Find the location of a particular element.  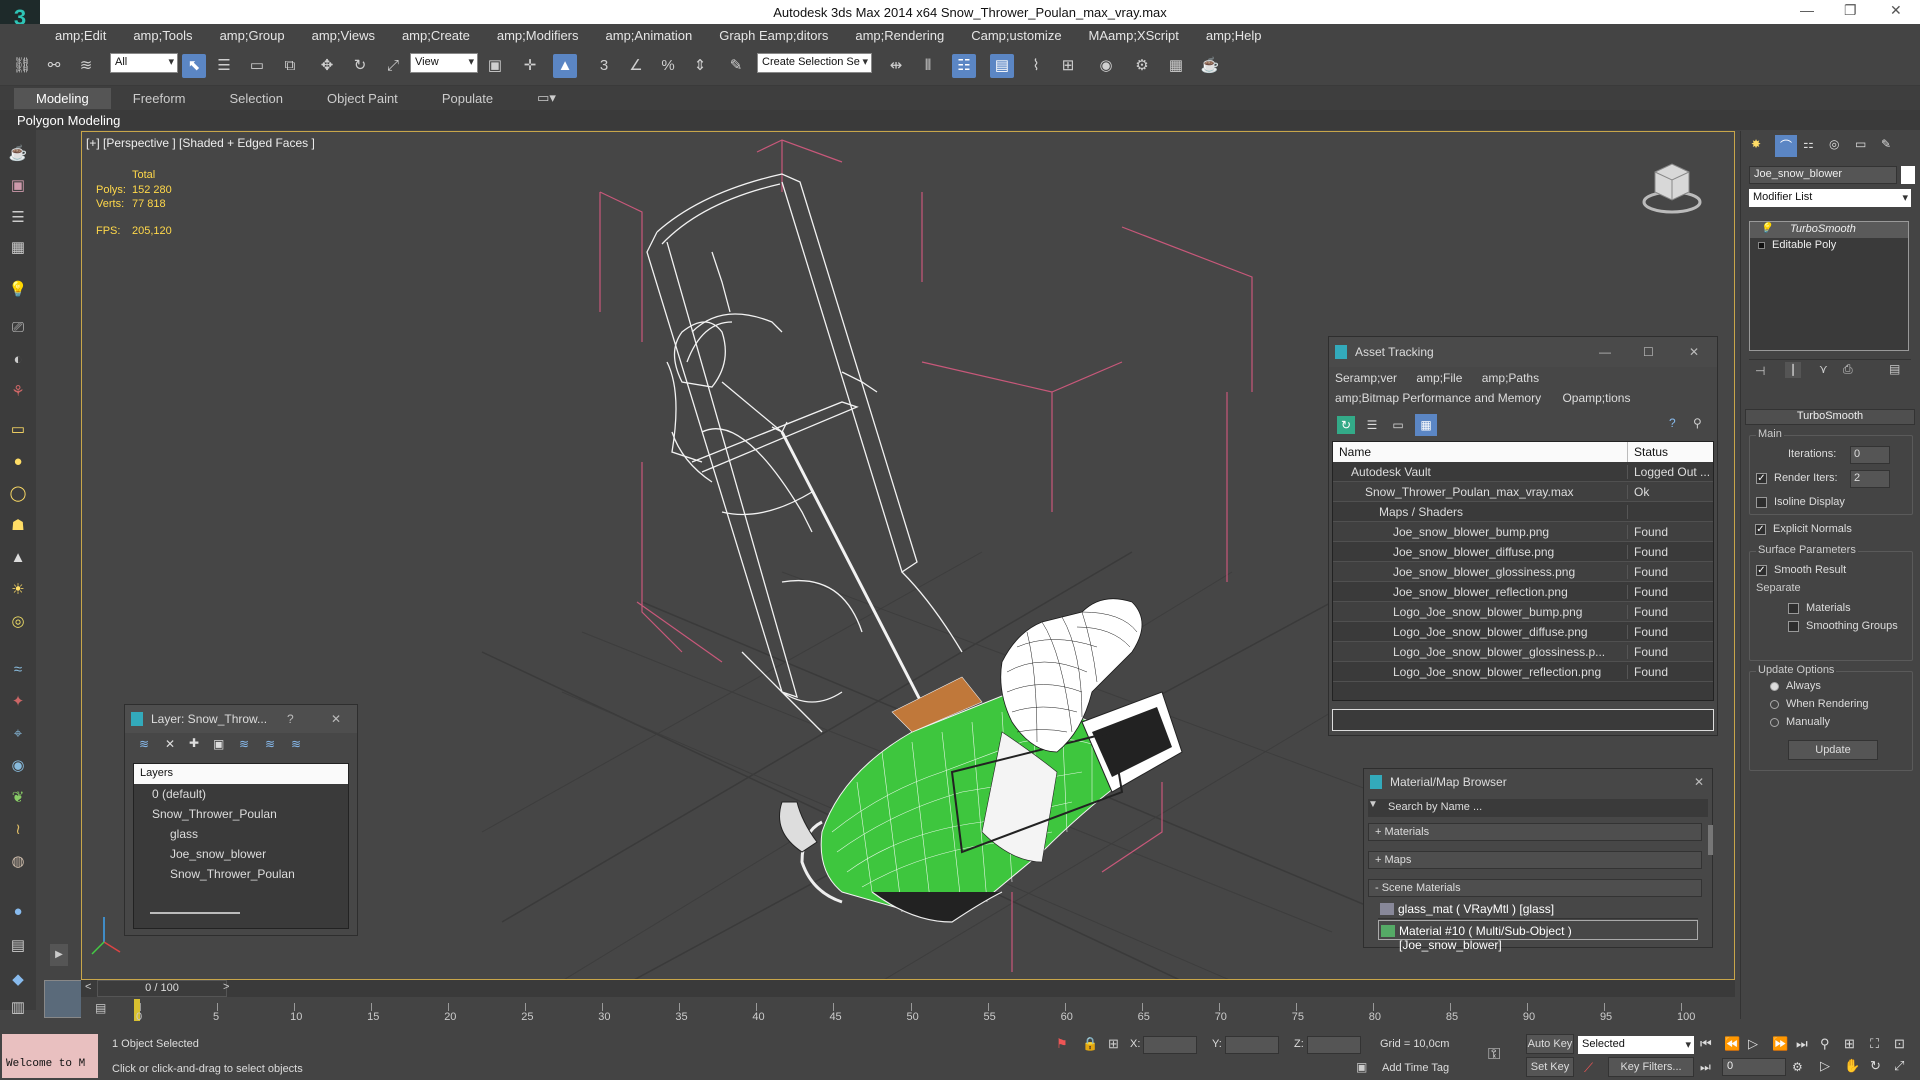

add-to-layer-icon: ✚ is located at coordinates (194, 743).